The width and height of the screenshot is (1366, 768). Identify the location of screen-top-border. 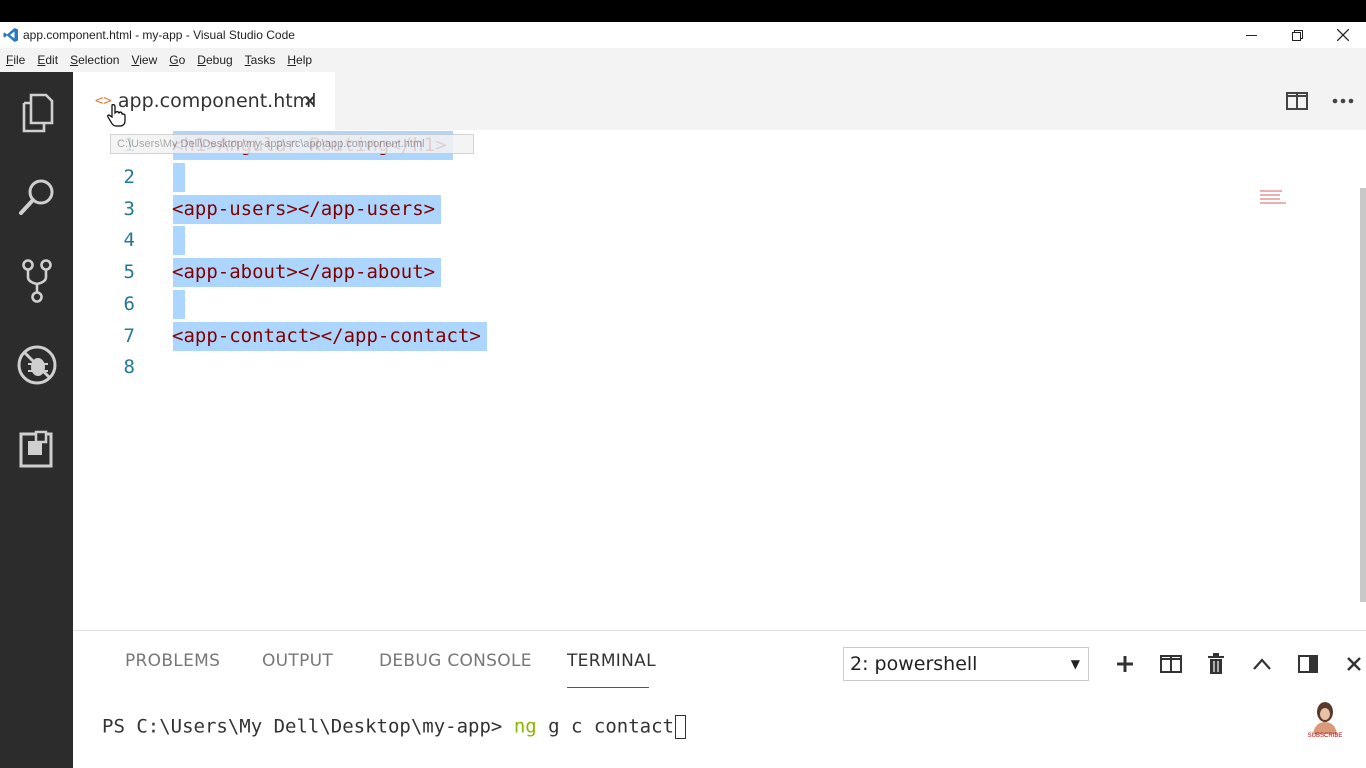
(683, 11).